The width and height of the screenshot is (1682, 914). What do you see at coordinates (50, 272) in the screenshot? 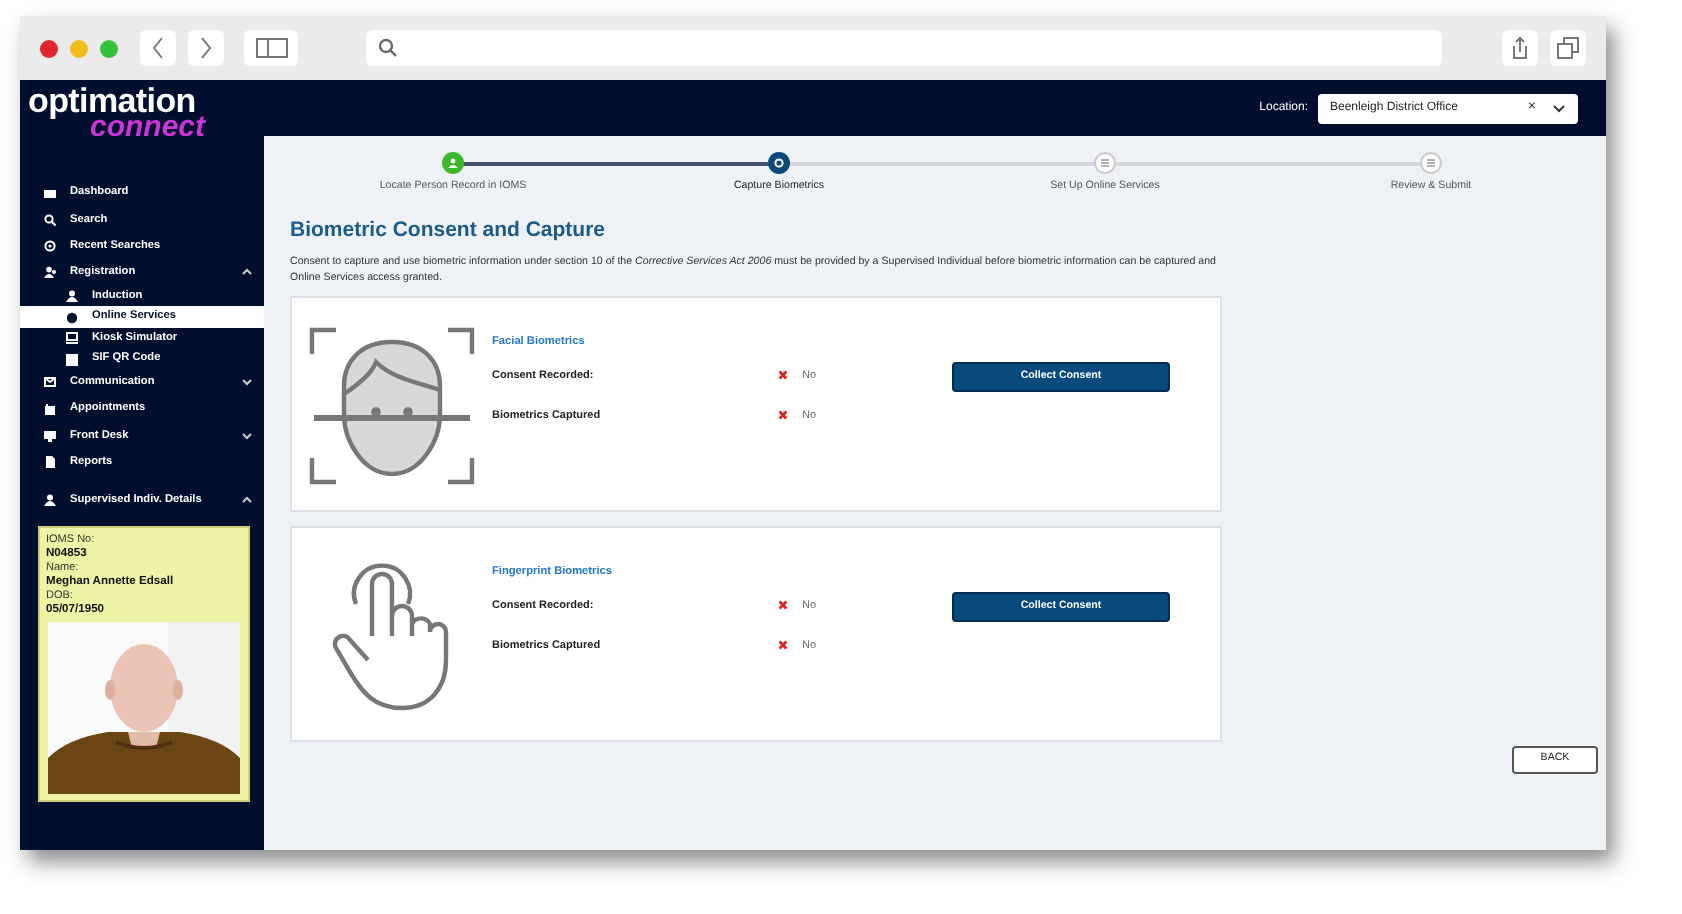
I see `person-add-icon` at bounding box center [50, 272].